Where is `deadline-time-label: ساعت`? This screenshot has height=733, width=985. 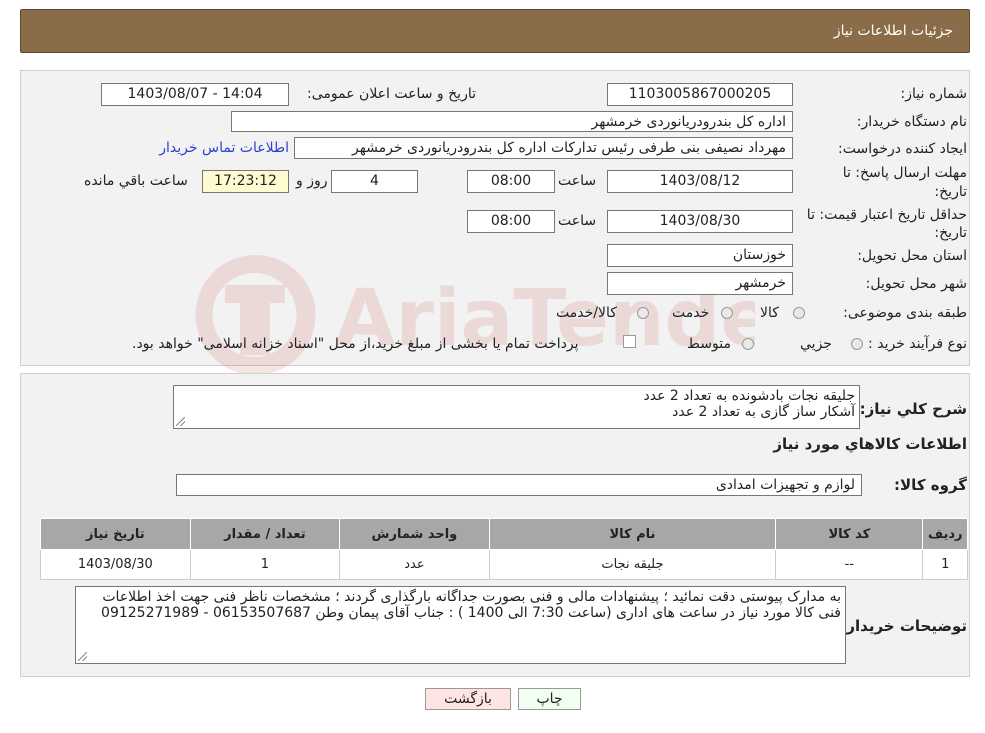
deadline-time-label: ساعت is located at coordinates (577, 181).